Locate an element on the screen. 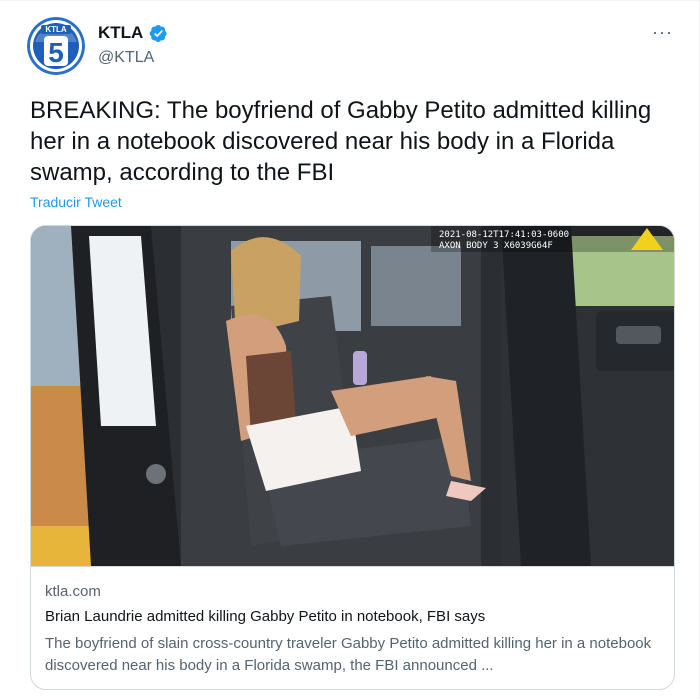 The height and width of the screenshot is (699, 700). author-handle: @KTLA is located at coordinates (126, 58).